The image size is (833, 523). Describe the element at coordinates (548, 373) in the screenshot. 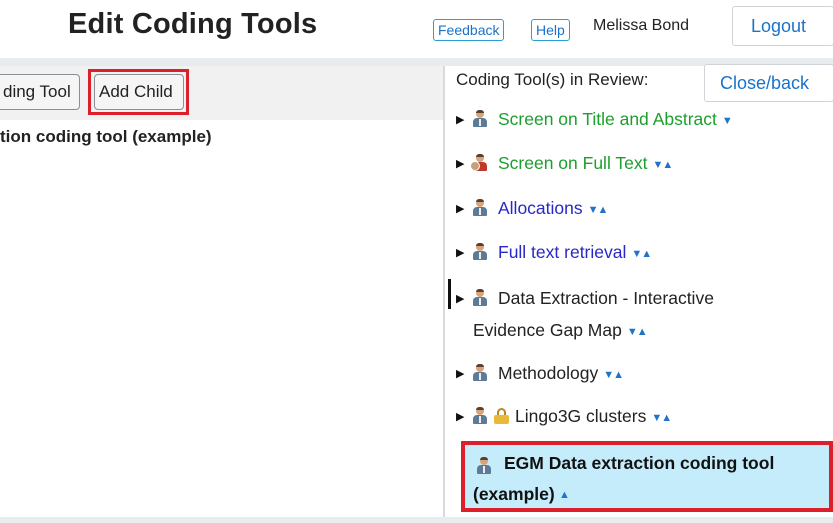

I see `tree-item-label: Methodology` at that location.